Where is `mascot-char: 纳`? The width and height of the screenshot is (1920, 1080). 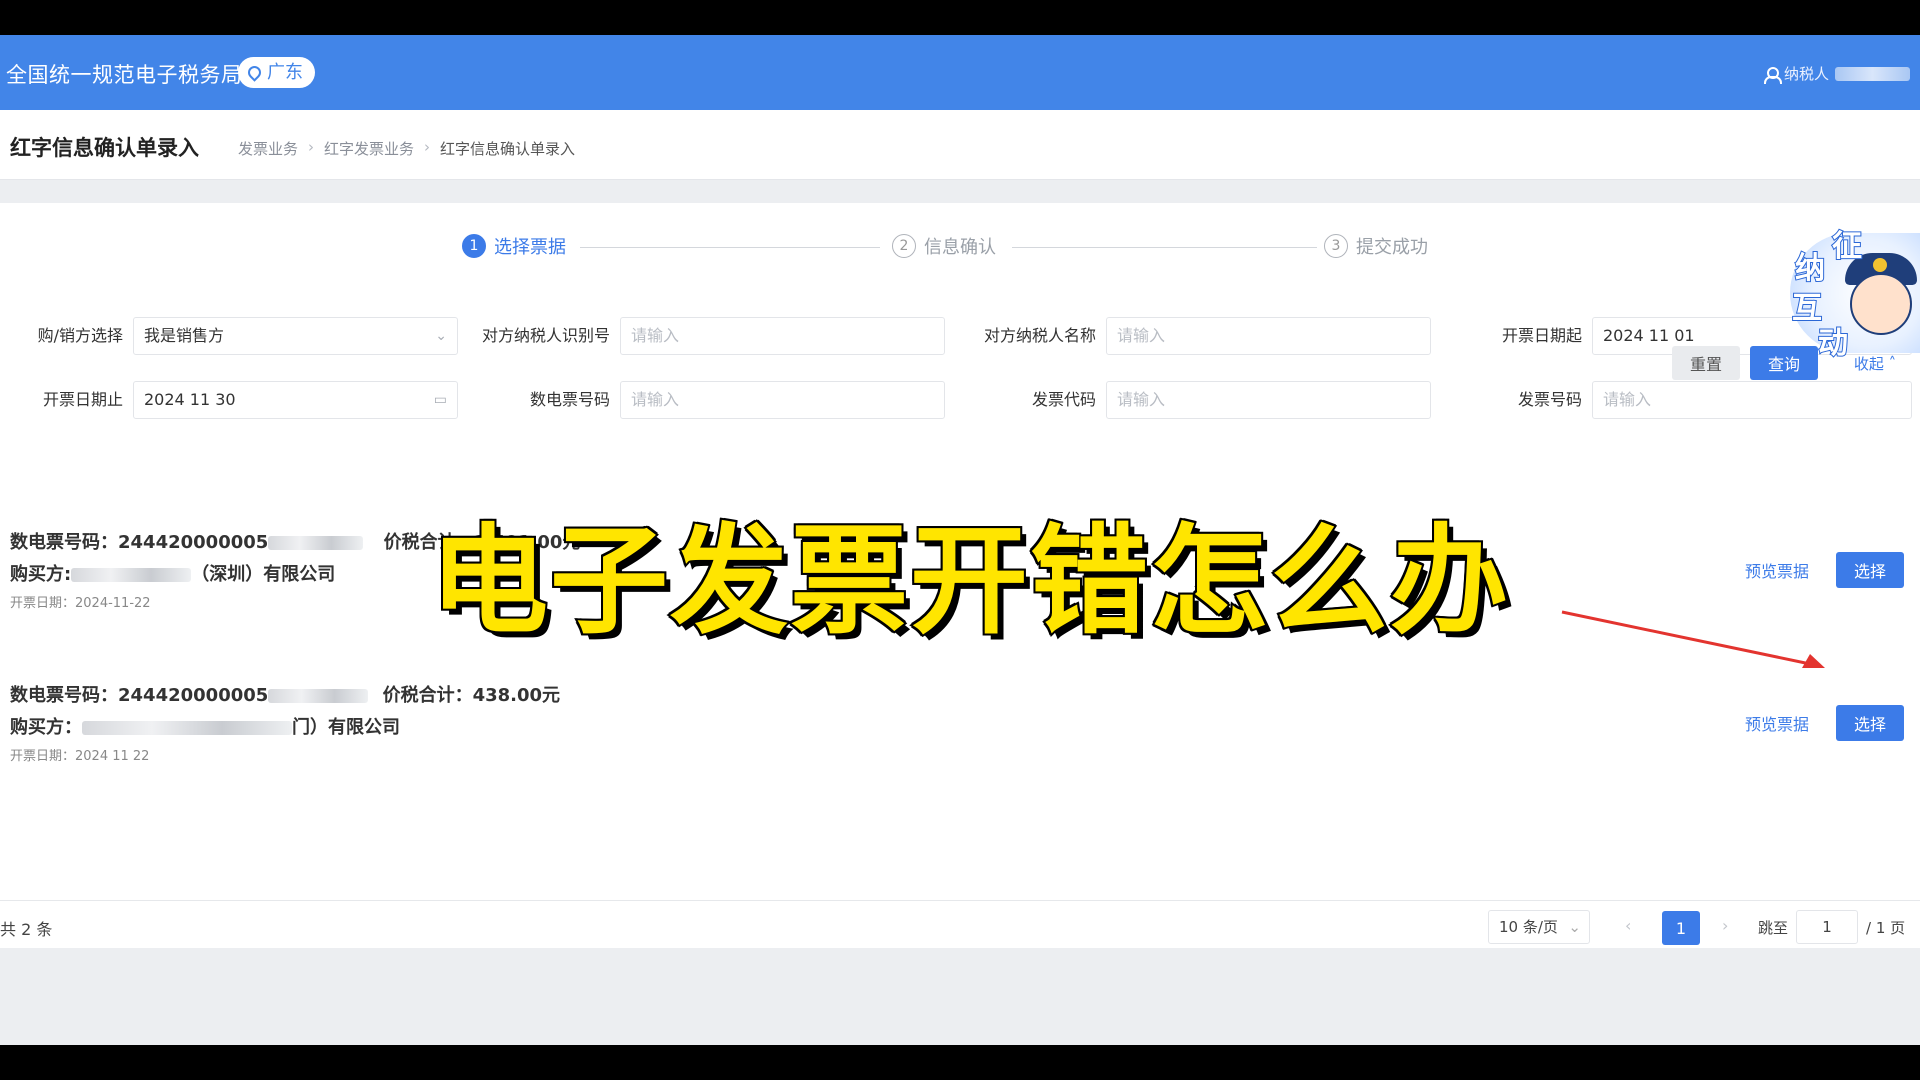
mascot-char: 纳 is located at coordinates (1810, 268).